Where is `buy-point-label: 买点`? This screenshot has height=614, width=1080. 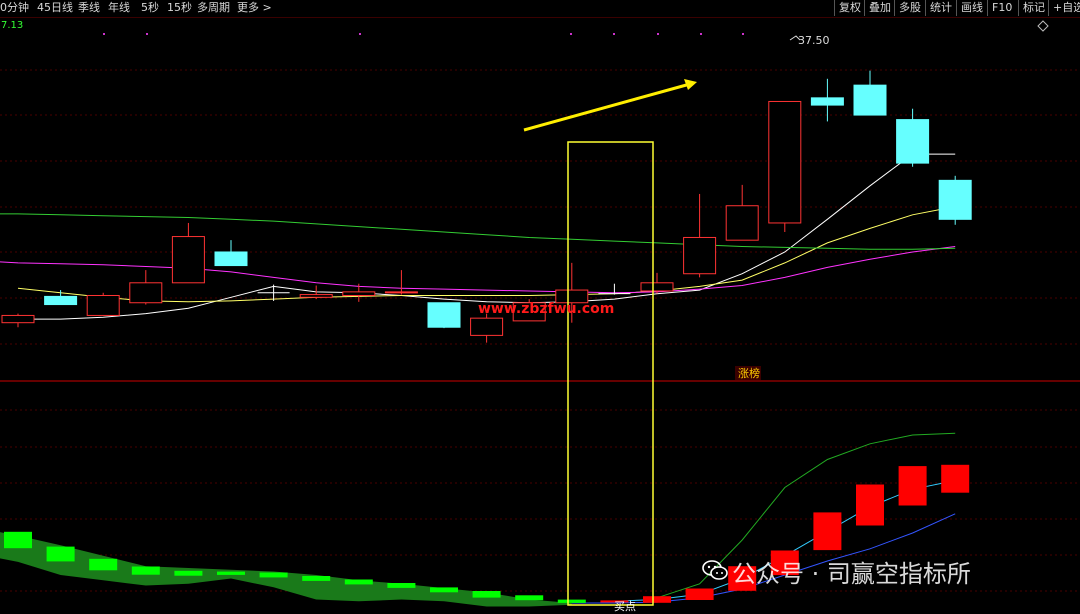 buy-point-label: 买点 is located at coordinates (625, 606).